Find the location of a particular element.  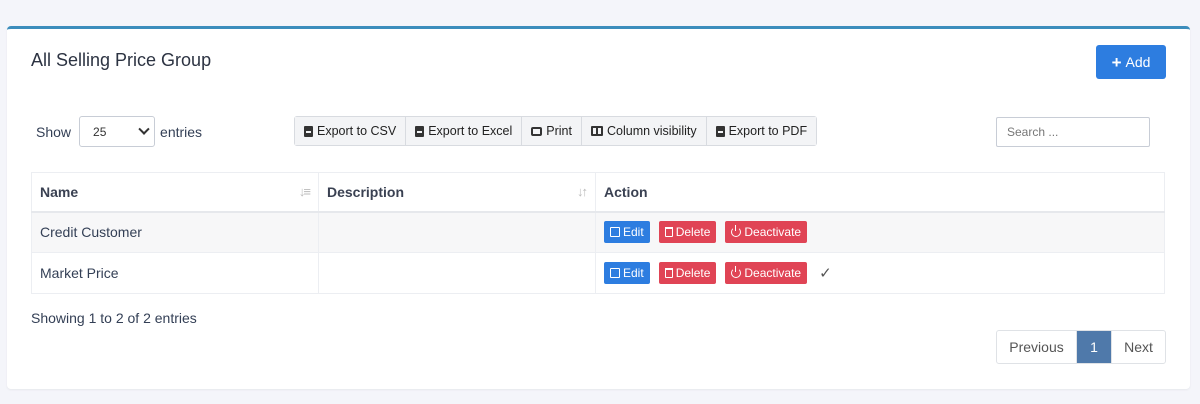

page-title: All Selling Price Group is located at coordinates (121, 60).